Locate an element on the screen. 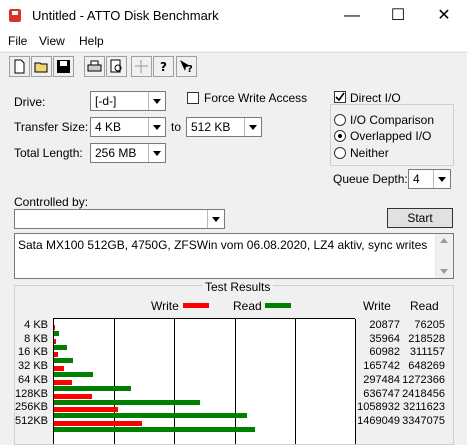 The image size is (467, 445). direct-io-label: Direct I/O is located at coordinates (375, 98).